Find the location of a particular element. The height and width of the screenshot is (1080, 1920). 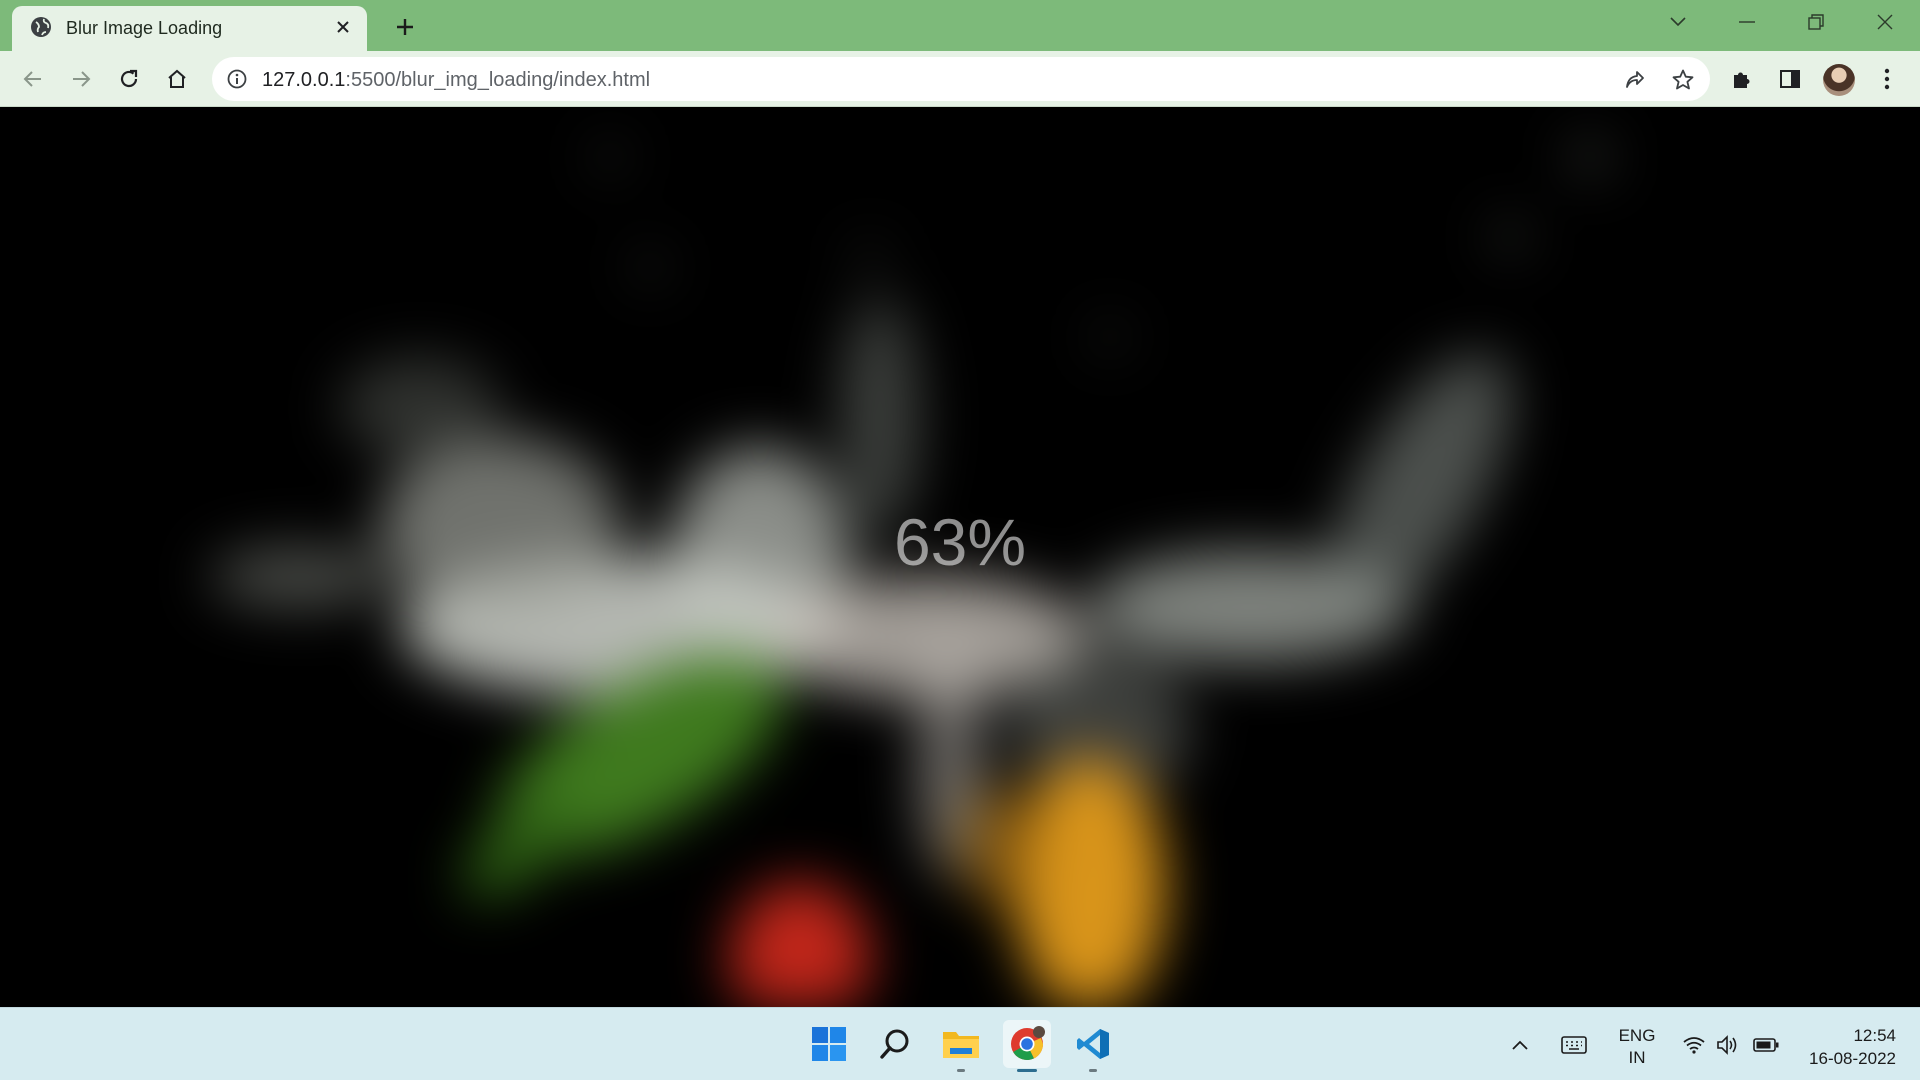

tab-strip: Blur Image Loading is located at coordinates (960, 25).